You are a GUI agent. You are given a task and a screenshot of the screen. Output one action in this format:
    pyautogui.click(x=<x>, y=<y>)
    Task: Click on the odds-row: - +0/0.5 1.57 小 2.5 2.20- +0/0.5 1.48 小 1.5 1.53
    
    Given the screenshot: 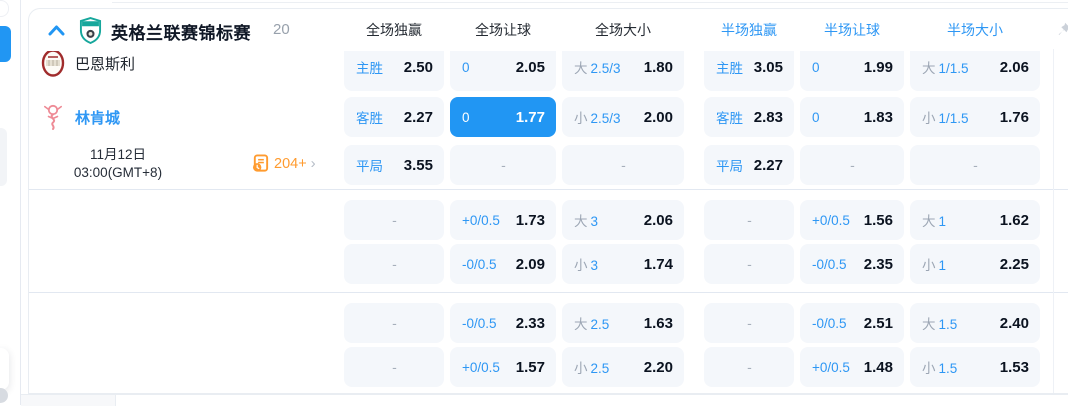 What is the action you would take?
    pyautogui.click(x=704, y=367)
    